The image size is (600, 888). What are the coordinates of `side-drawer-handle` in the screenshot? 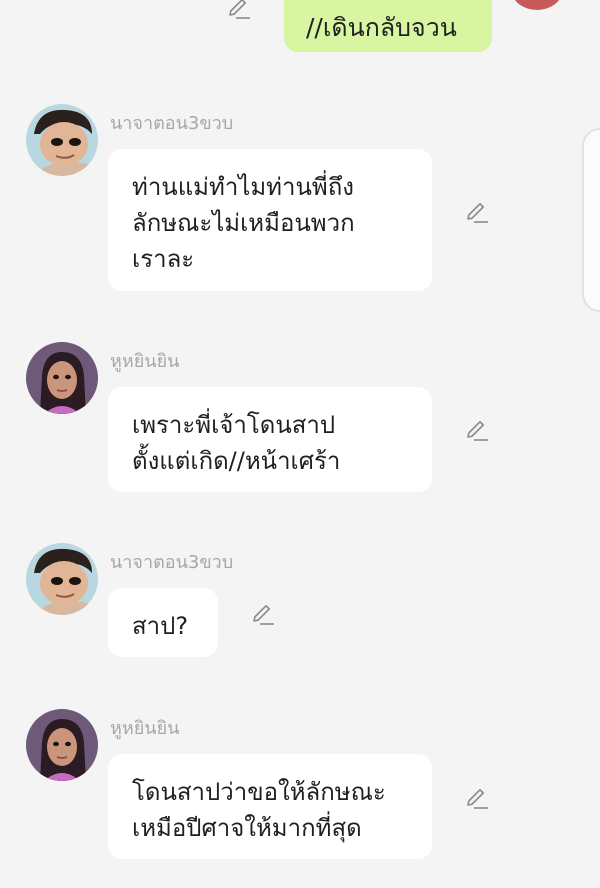 It's located at (591, 220).